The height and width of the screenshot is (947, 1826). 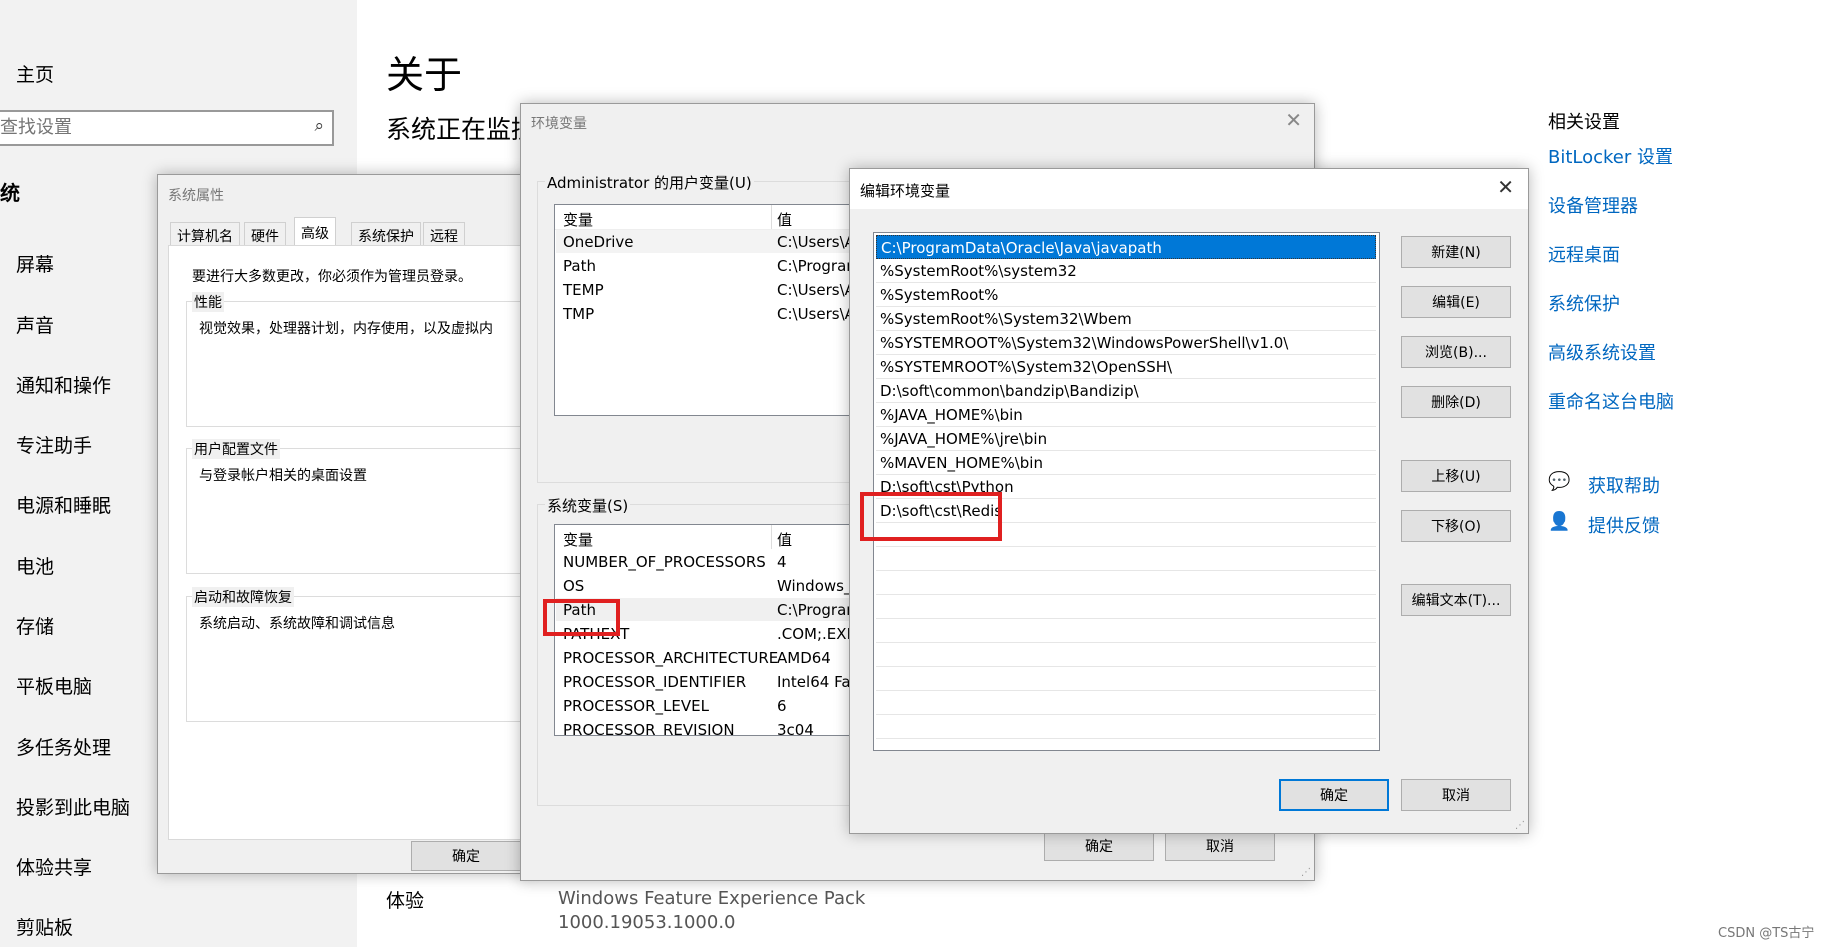 I want to click on new-button: 新建(N), so click(x=1456, y=252).